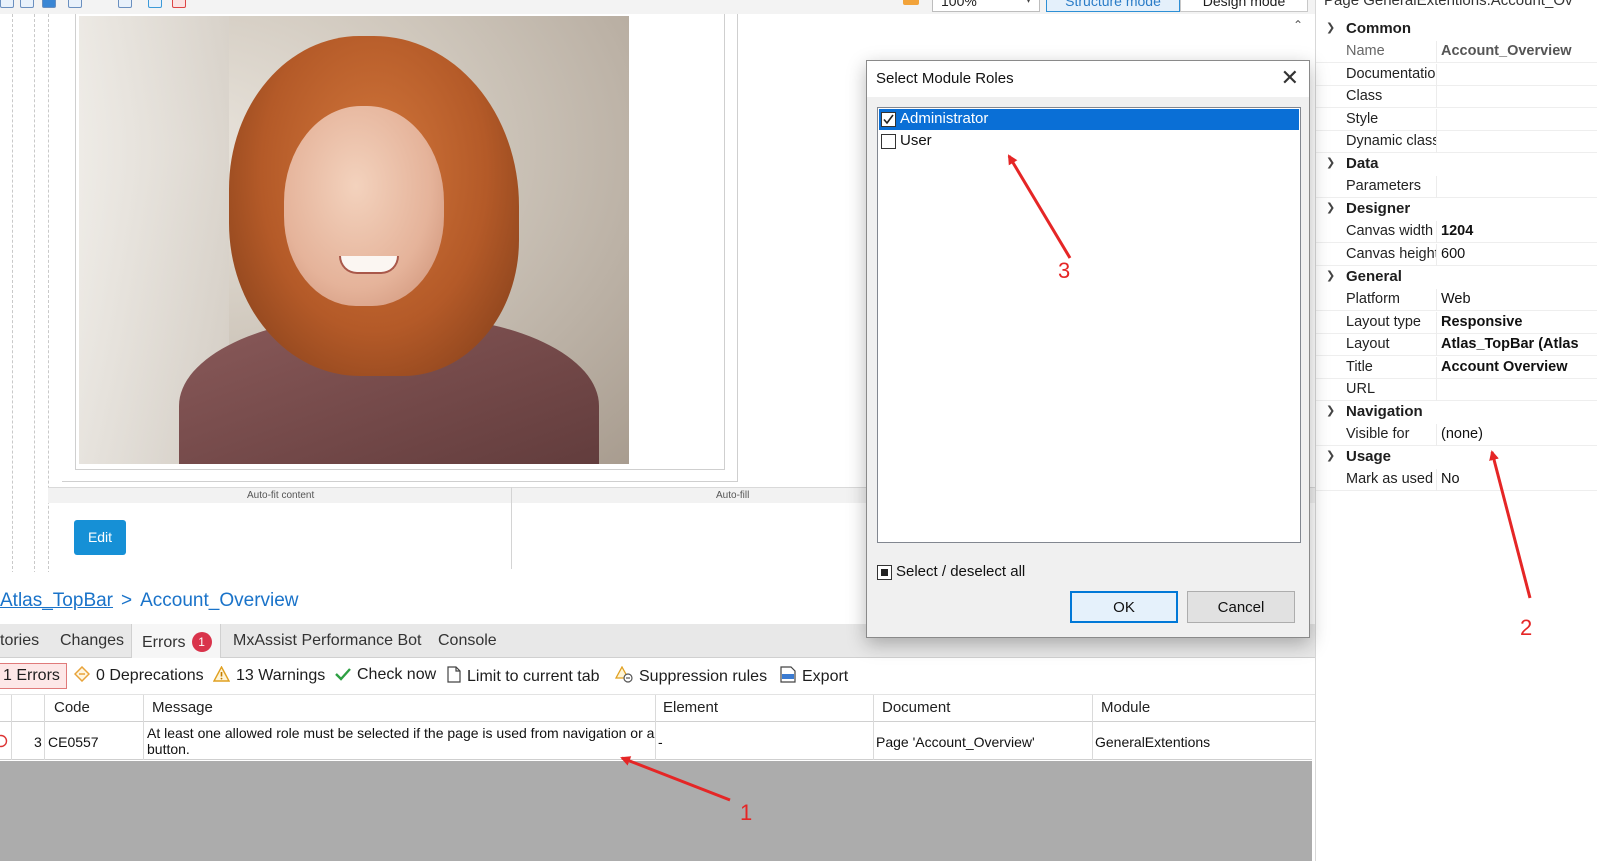 Image resolution: width=1597 pixels, height=861 pixels. What do you see at coordinates (1456, 142) in the screenshot?
I see `prop-dynamic-class: Dynamic class` at bounding box center [1456, 142].